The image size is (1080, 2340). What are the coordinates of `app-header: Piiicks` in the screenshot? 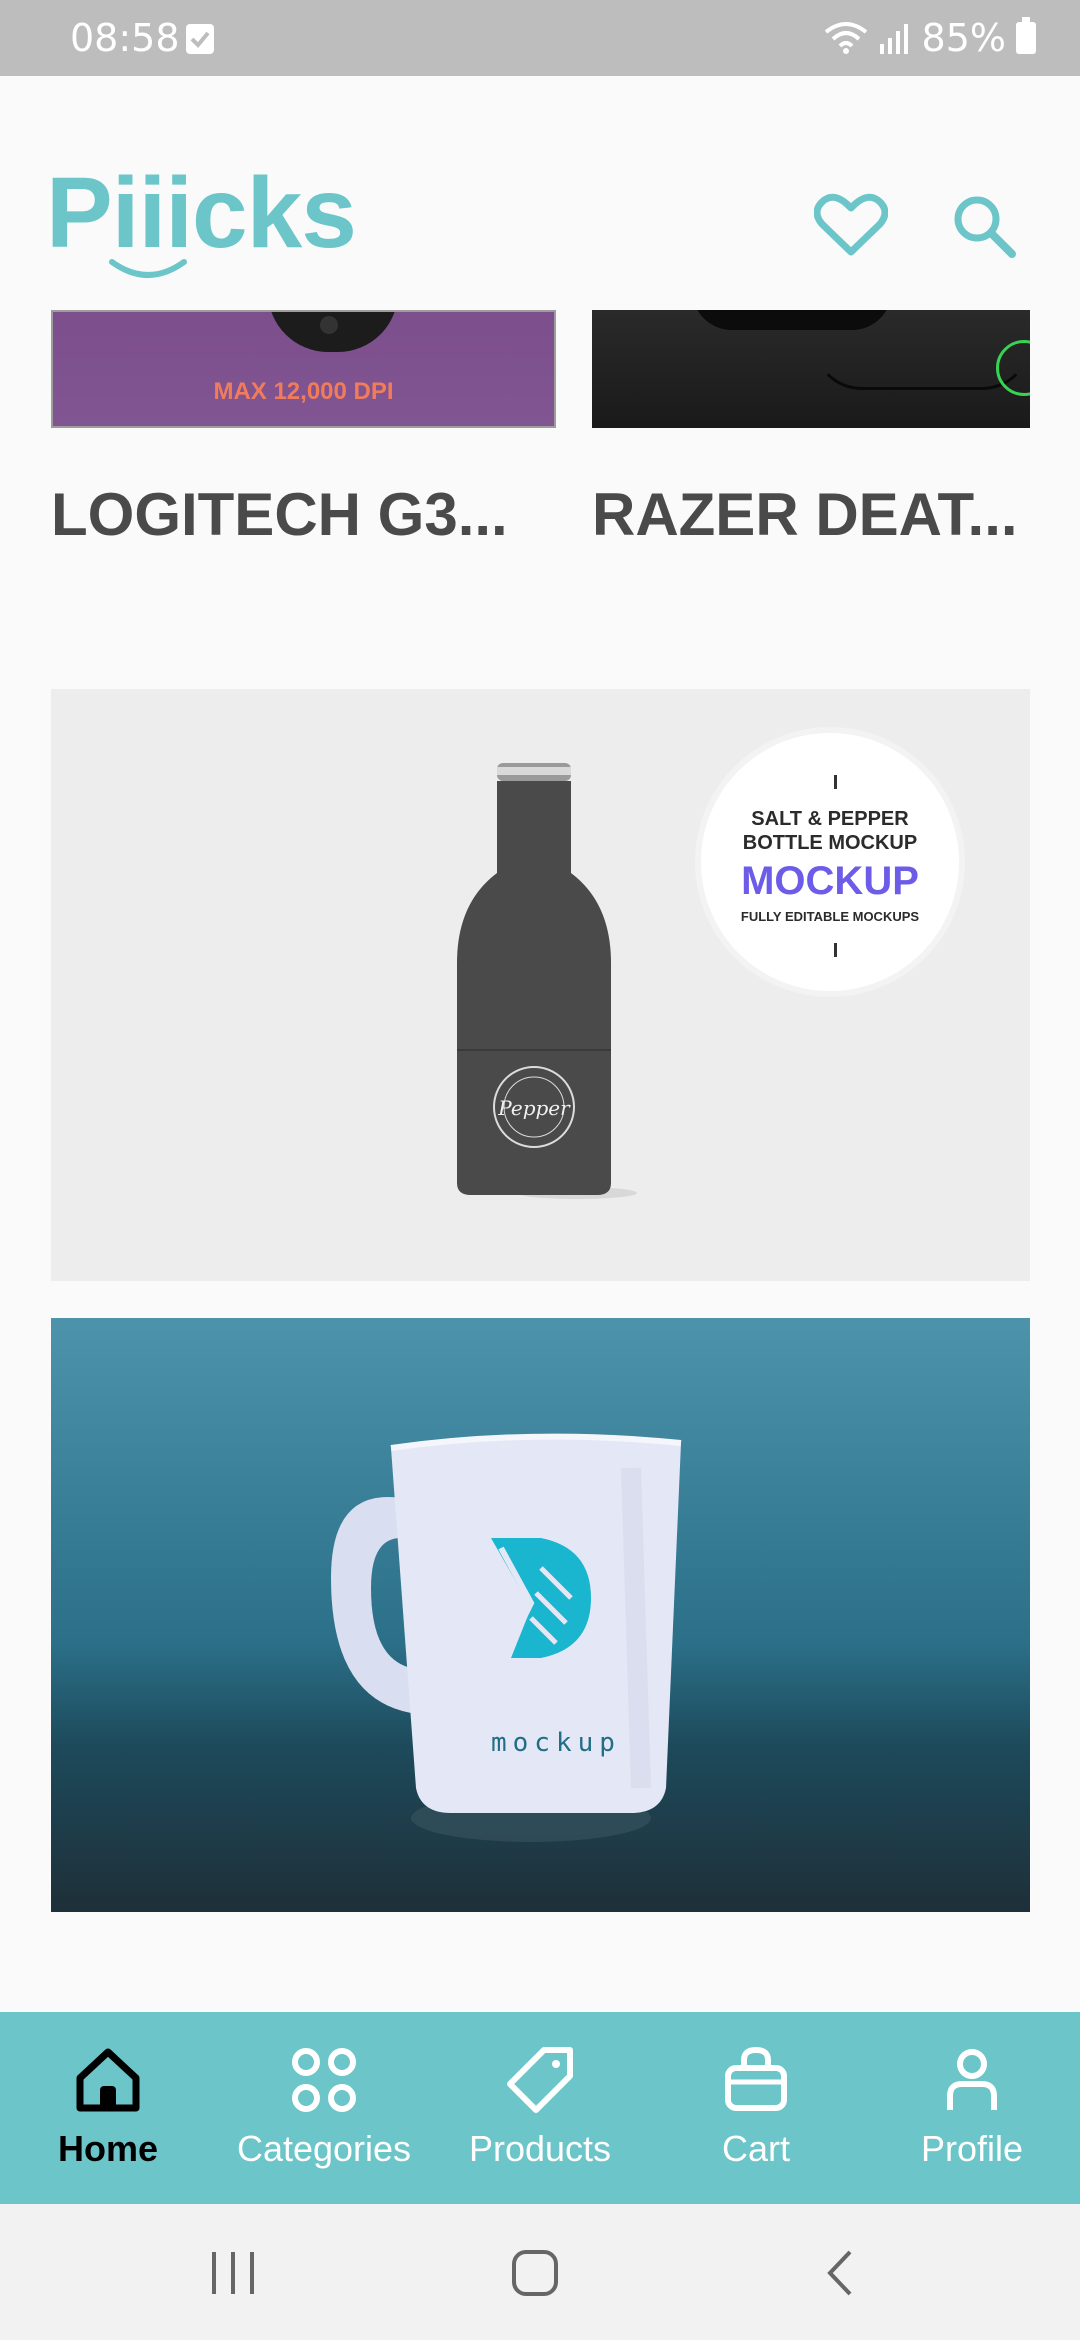 It's located at (540, 193).